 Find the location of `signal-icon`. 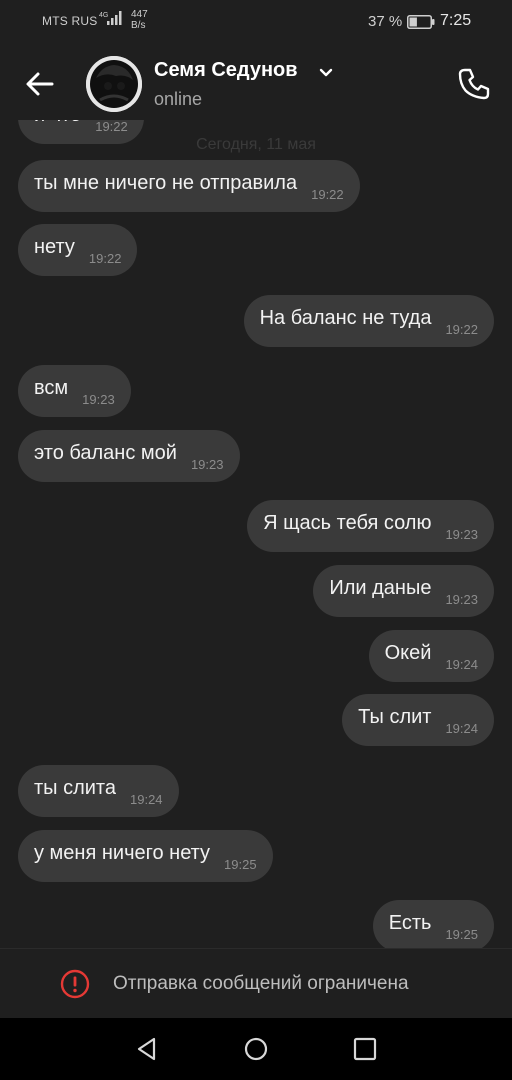

signal-icon is located at coordinates (114, 18).